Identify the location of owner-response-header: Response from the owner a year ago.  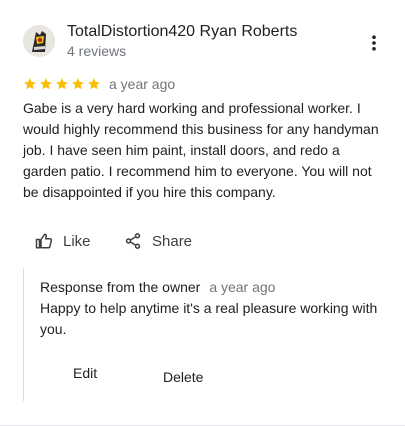
(157, 287).